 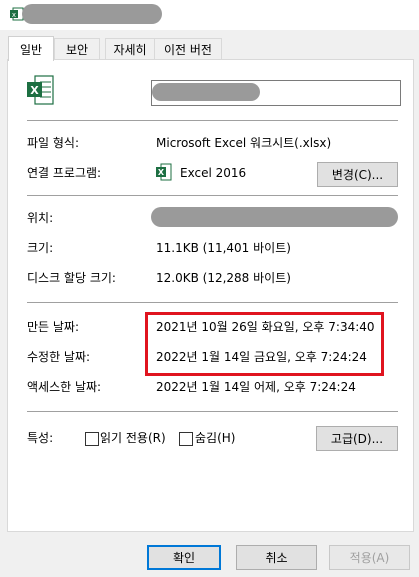 What do you see at coordinates (40, 248) in the screenshot?
I see `size-label: 크기:` at bounding box center [40, 248].